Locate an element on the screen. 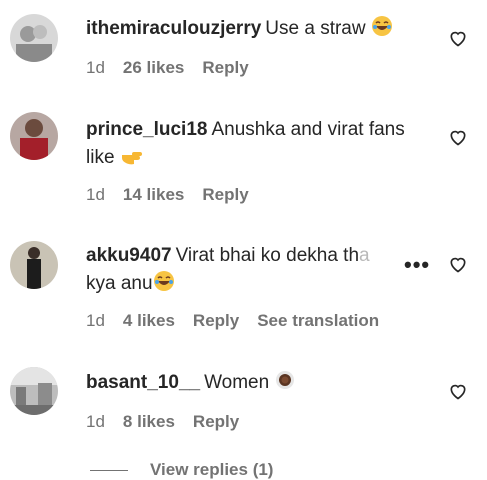 The width and height of the screenshot is (487, 480). comment-text: prince_luci18 Anushka and virat fans like is located at coordinates (266, 145).